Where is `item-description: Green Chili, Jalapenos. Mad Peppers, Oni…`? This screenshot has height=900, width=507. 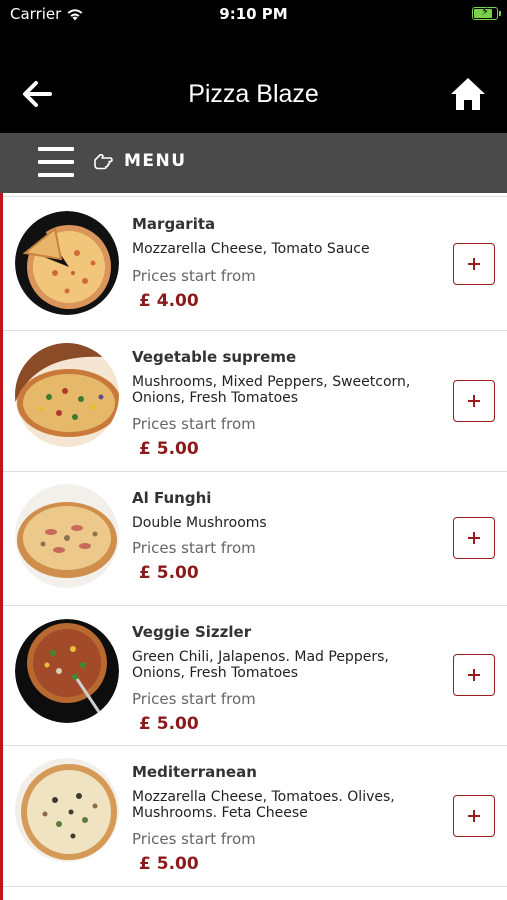 item-description: Green Chili, Jalapenos. Mad Peppers, Oni… is located at coordinates (260, 665).